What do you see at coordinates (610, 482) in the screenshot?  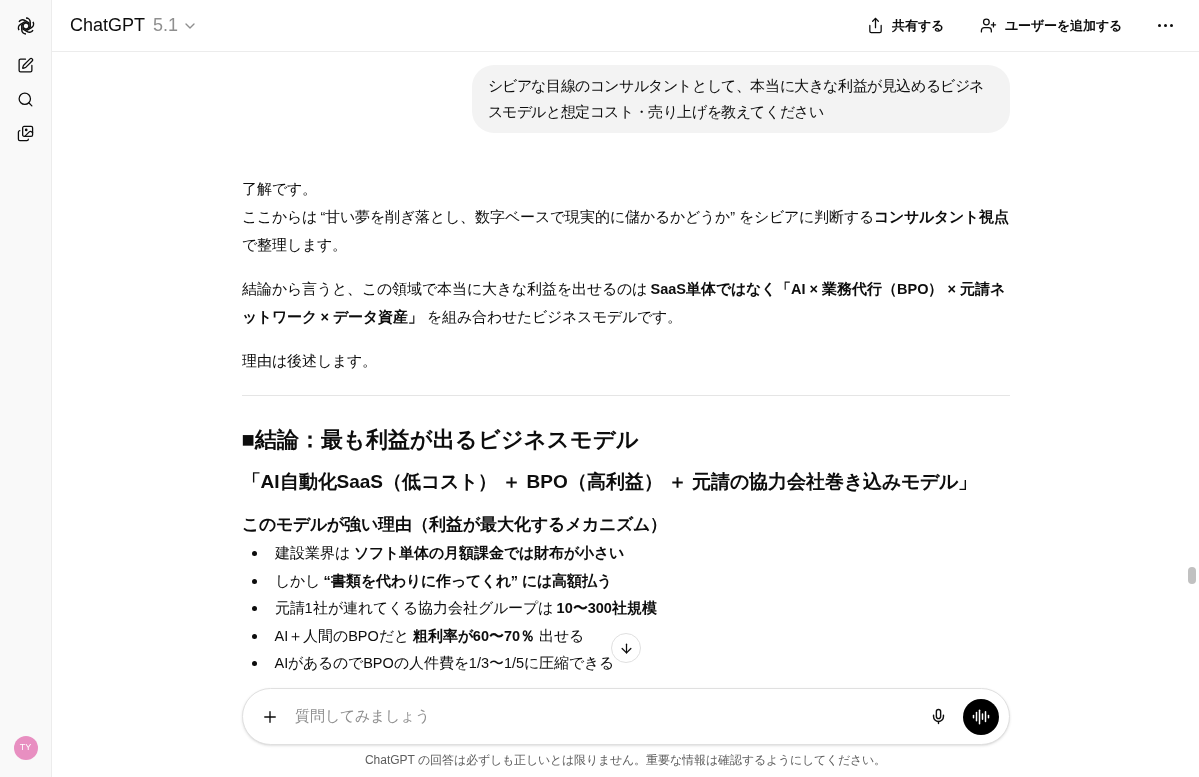 I see `response-subheading: 「AI自動化SaaS（低コスト） ＋ BPO（高利益） ＋ 元請の協力会社巻き込みモデル」` at bounding box center [610, 482].